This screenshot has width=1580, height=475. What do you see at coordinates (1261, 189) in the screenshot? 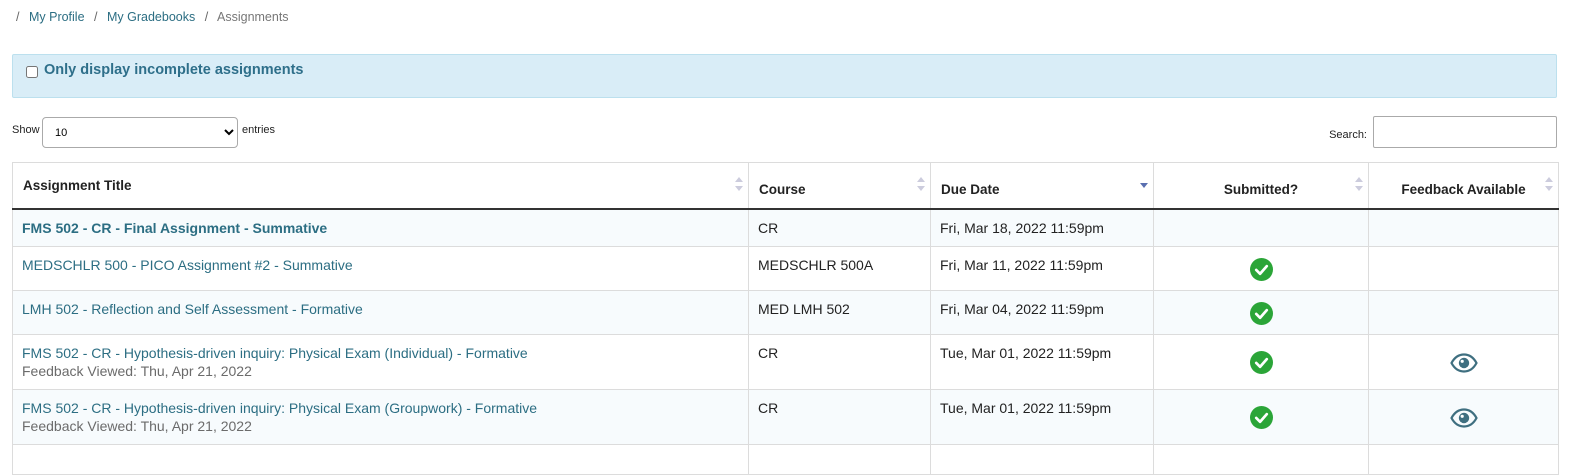
I see `column-header-label: Submitted?` at bounding box center [1261, 189].